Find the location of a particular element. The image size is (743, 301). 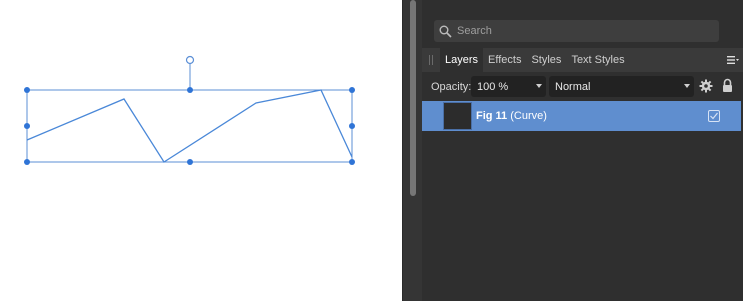

layer-thumbnail is located at coordinates (457, 116).